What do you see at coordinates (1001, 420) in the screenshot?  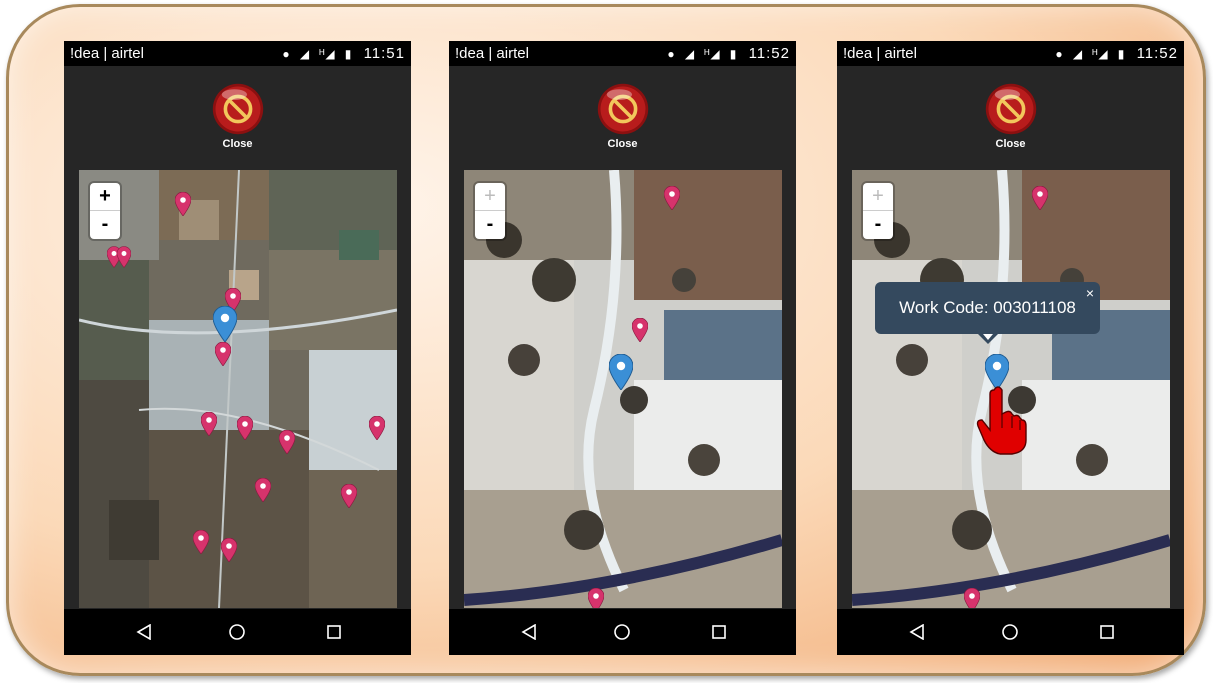 I see `hand-pointer-icon` at bounding box center [1001, 420].